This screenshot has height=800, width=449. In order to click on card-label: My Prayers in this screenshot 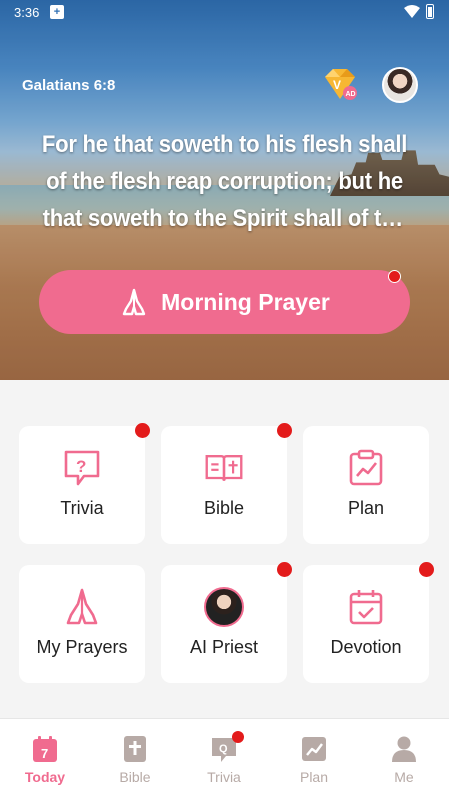, I will do `click(82, 647)`.